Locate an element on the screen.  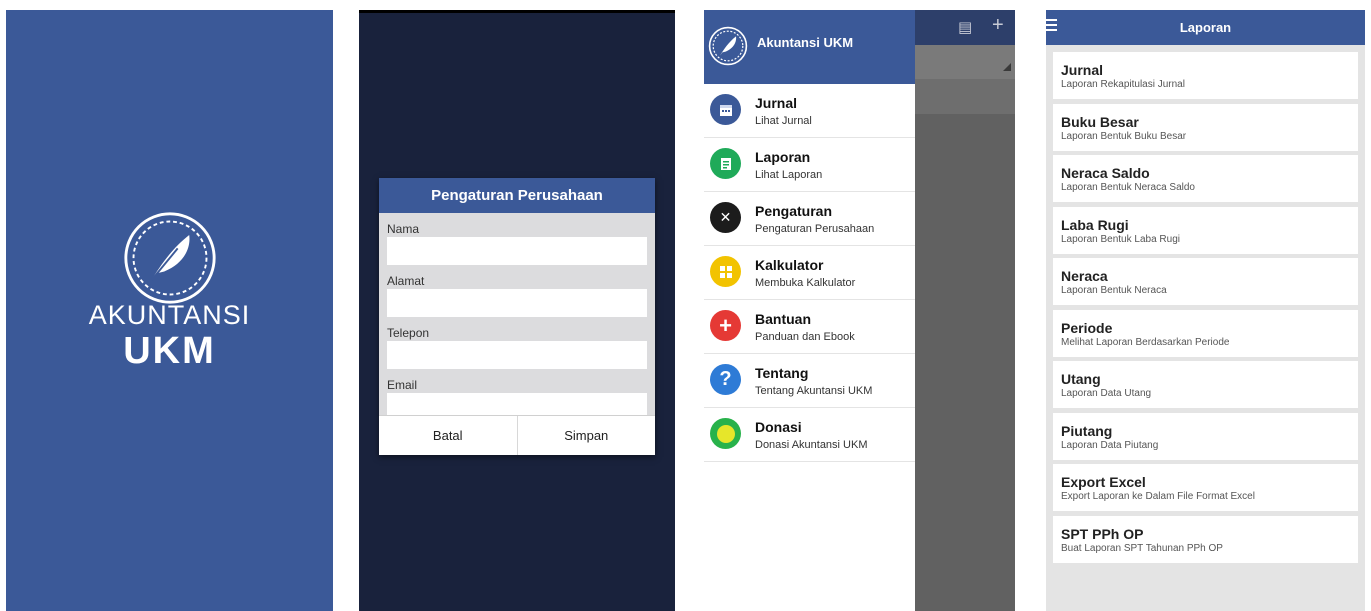
email-label: Email is located at coordinates (402, 385).